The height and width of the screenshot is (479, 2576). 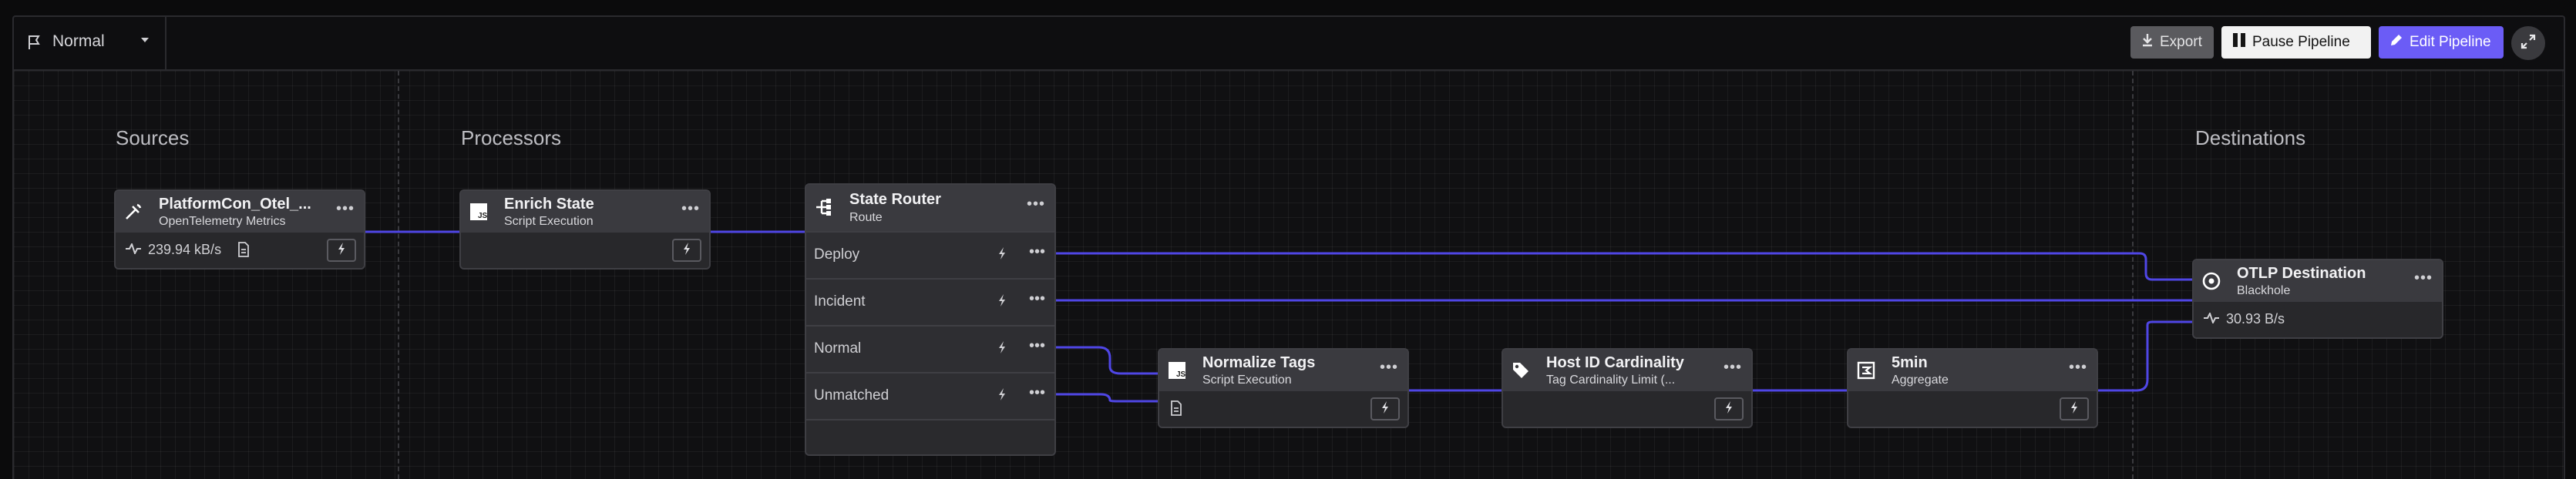 I want to click on route-footer, so click(x=930, y=436).